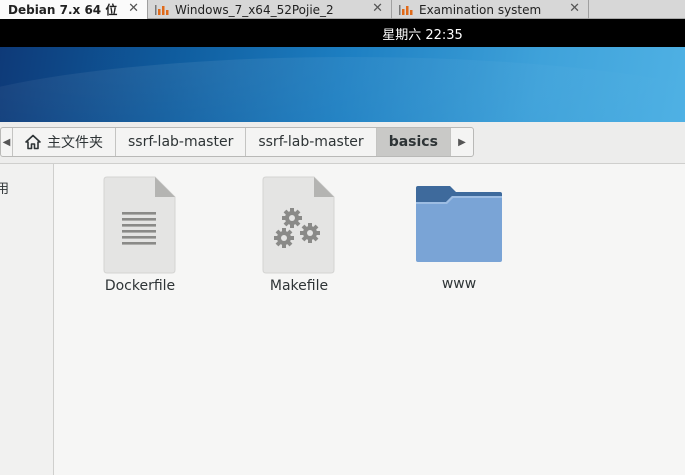 The width and height of the screenshot is (685, 475). Describe the element at coordinates (459, 224) in the screenshot. I see `folder-icon` at that location.